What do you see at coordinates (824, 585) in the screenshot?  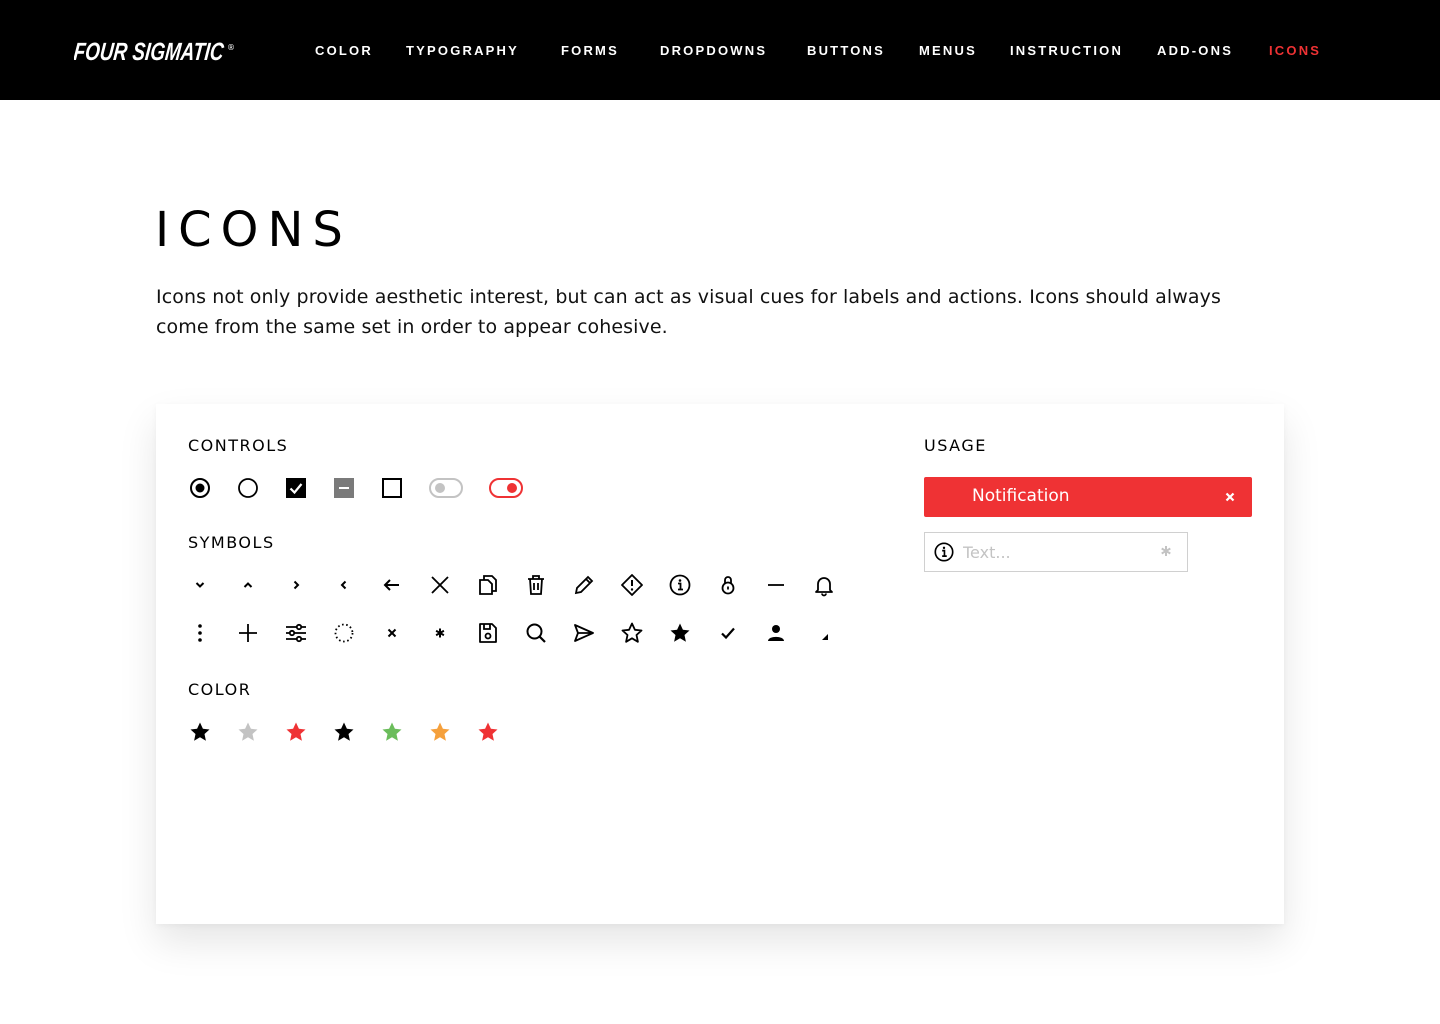 I see `bell-icon` at bounding box center [824, 585].